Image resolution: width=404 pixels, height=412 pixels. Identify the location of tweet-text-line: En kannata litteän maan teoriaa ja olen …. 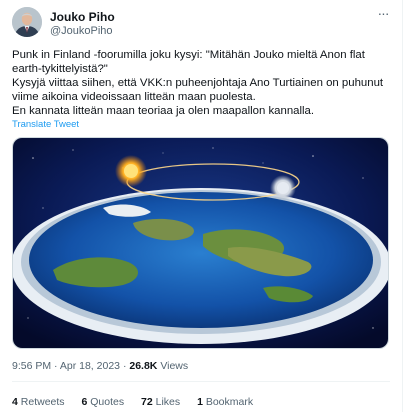
(163, 111).